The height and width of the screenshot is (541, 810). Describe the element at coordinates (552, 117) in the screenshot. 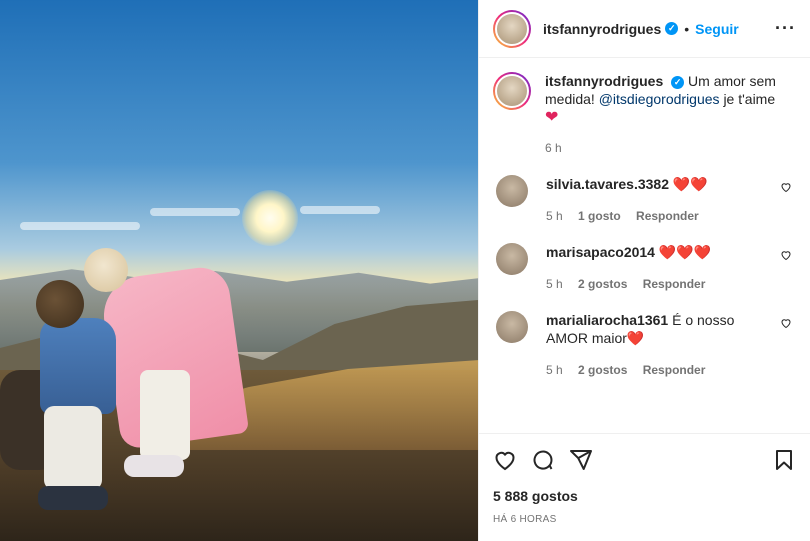

I see `heart-emoji: ❤` at that location.